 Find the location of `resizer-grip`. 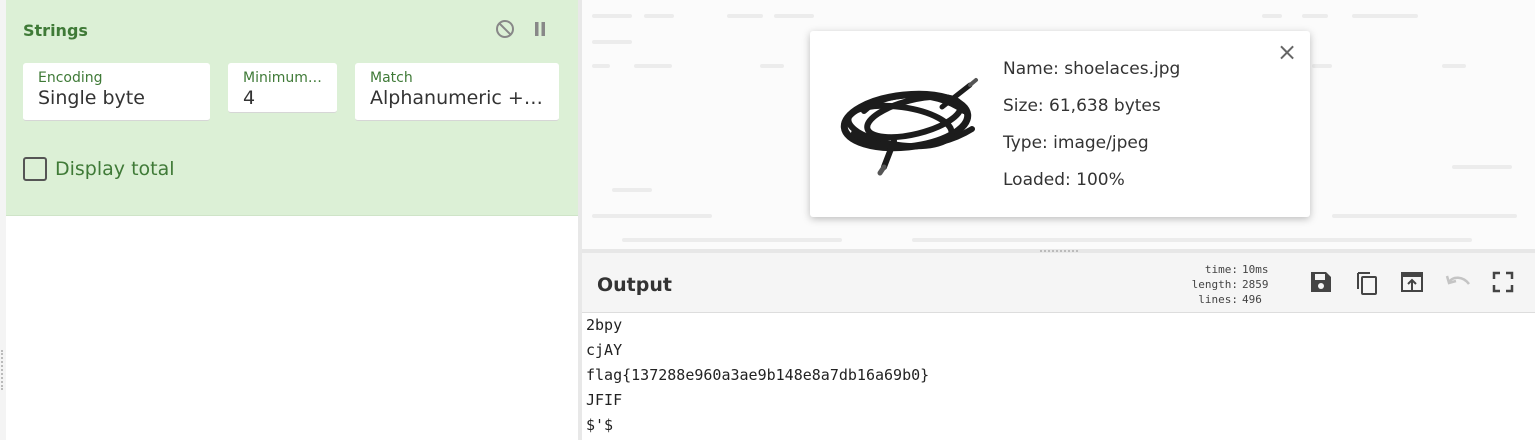

resizer-grip is located at coordinates (1059, 251).